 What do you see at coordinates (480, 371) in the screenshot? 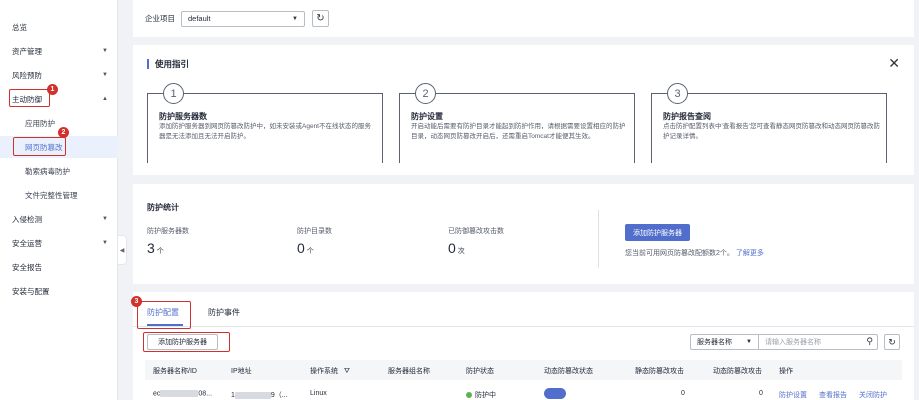
I see `column-header: 防护状态` at bounding box center [480, 371].